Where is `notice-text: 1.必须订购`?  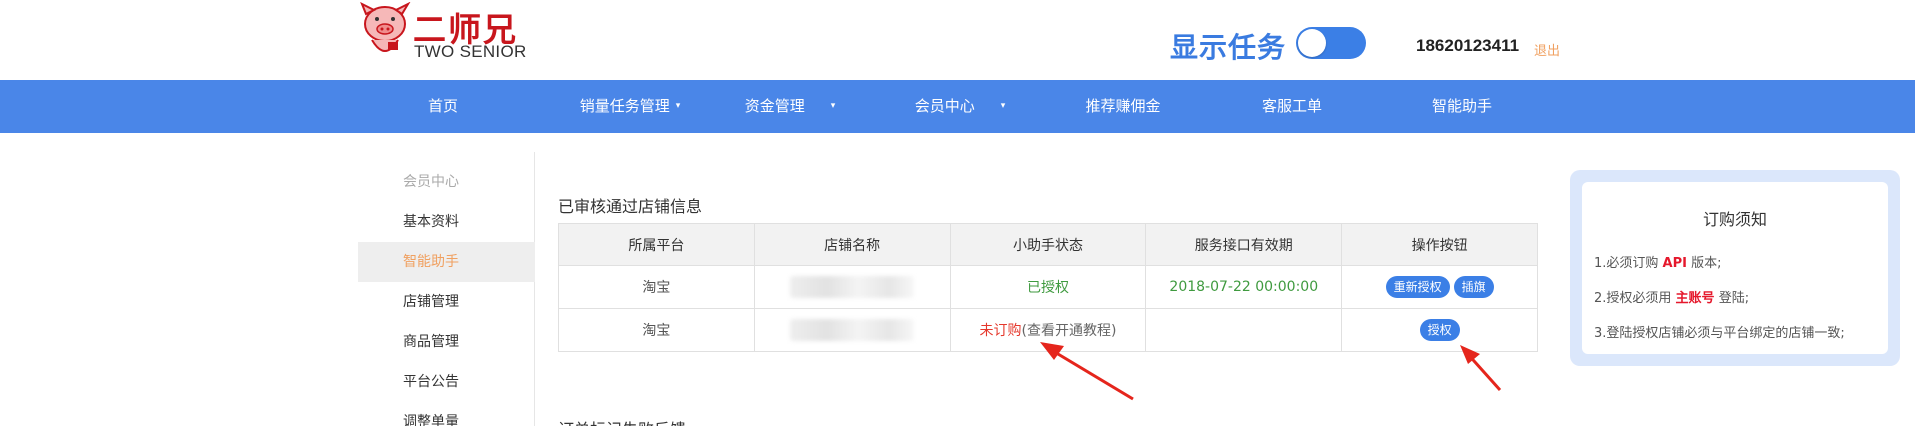 notice-text: 1.必须订购 is located at coordinates (1628, 263).